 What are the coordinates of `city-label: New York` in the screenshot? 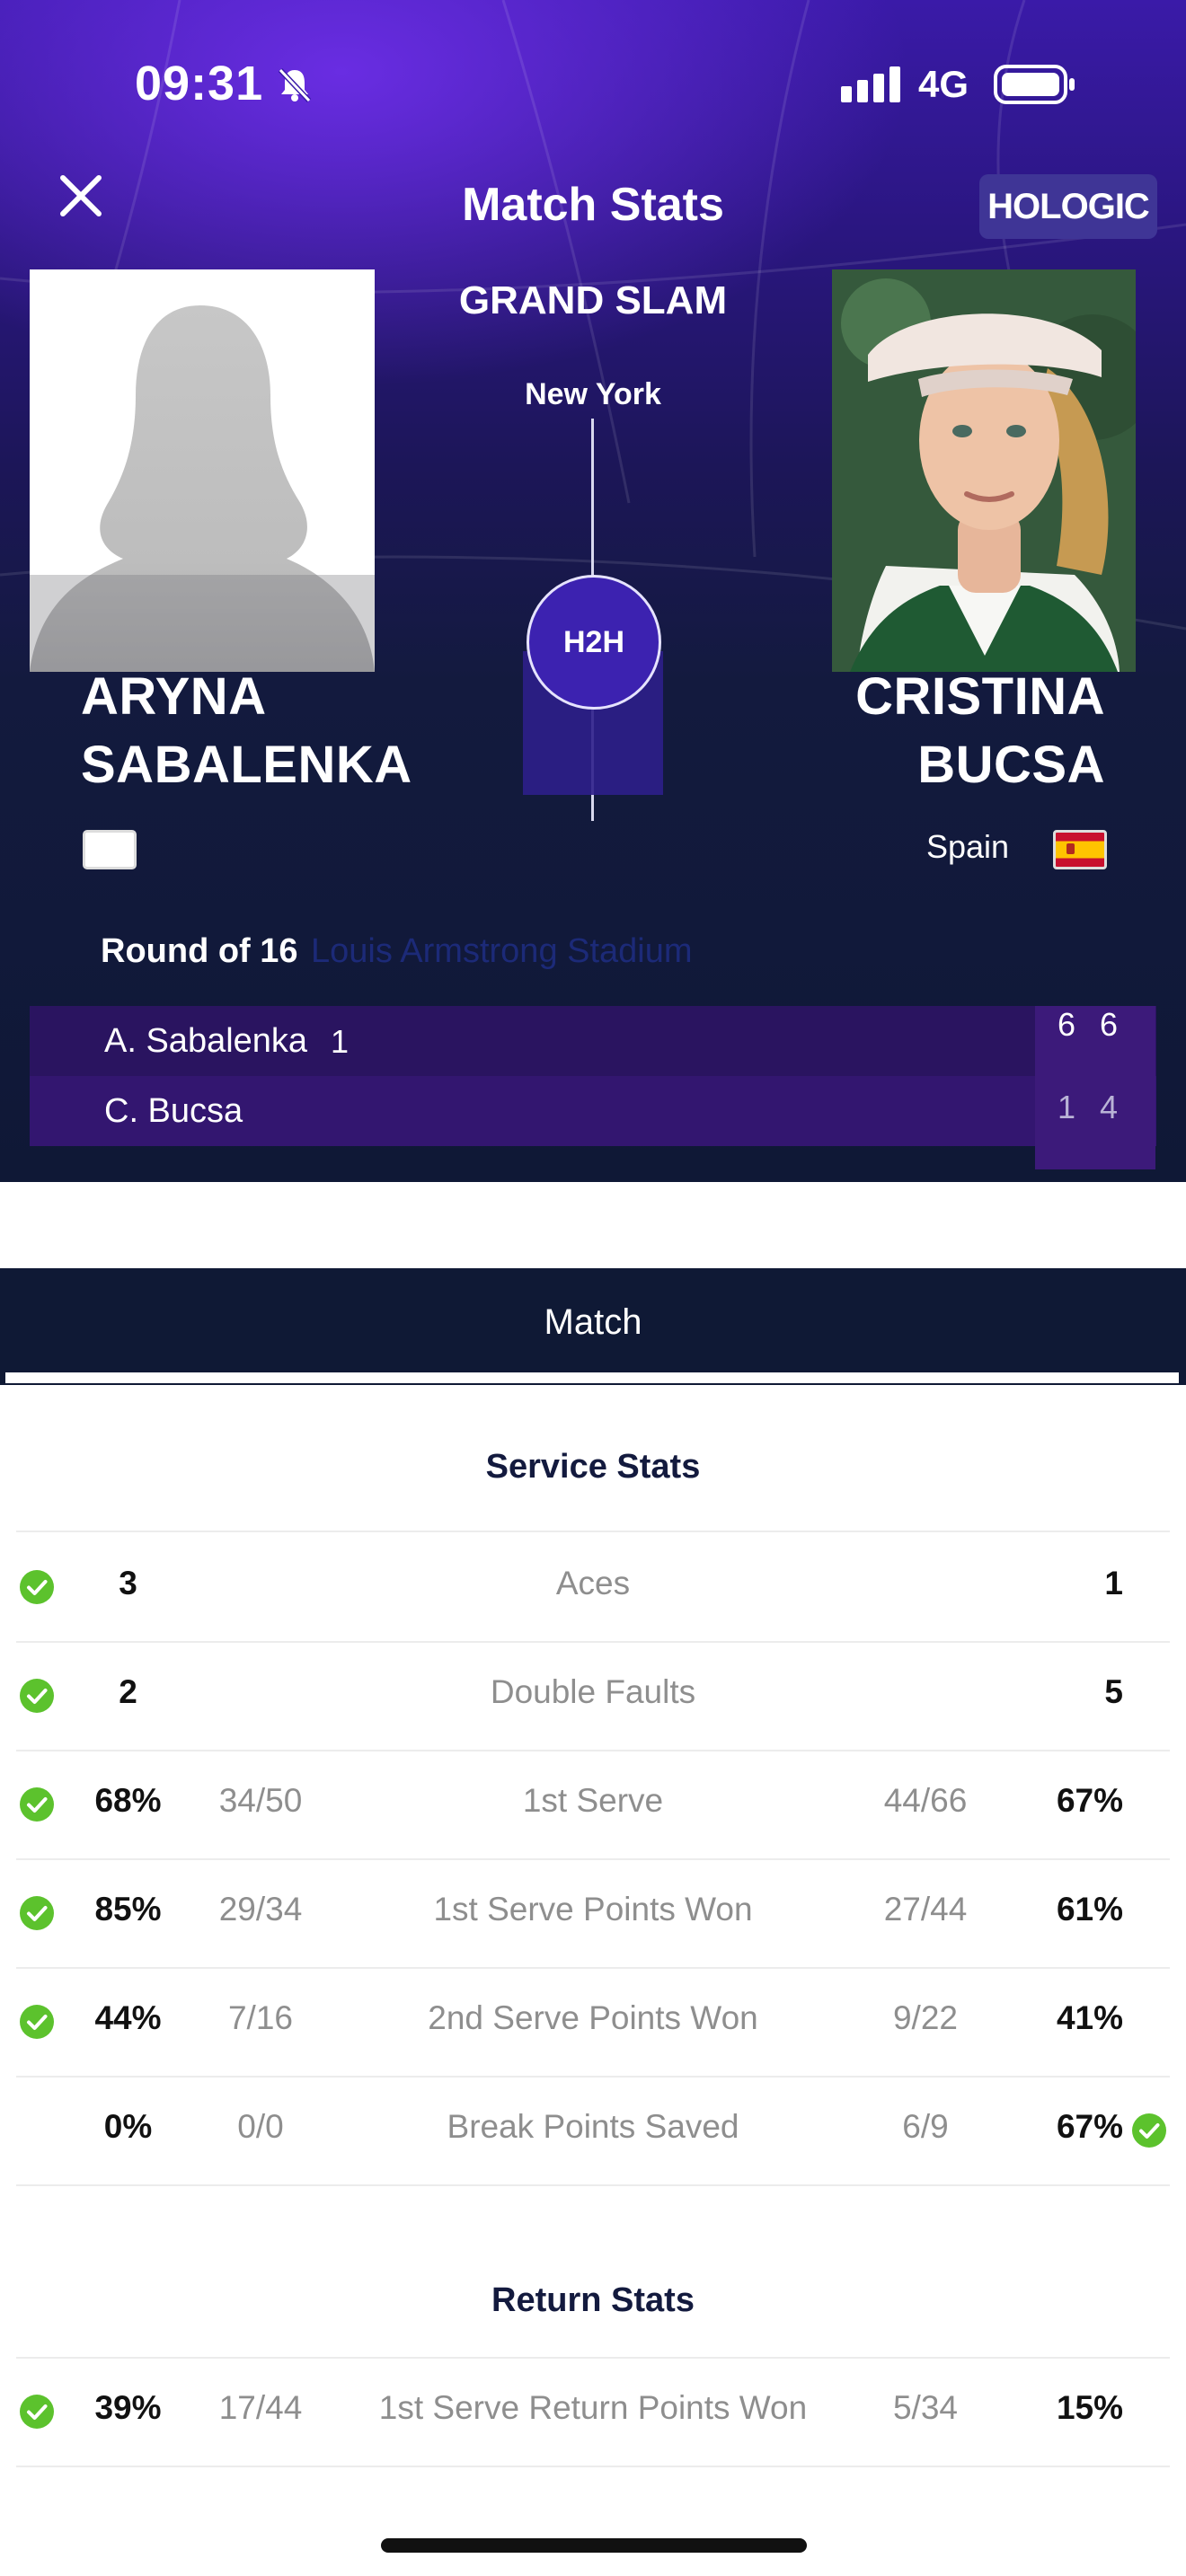 It's located at (593, 394).